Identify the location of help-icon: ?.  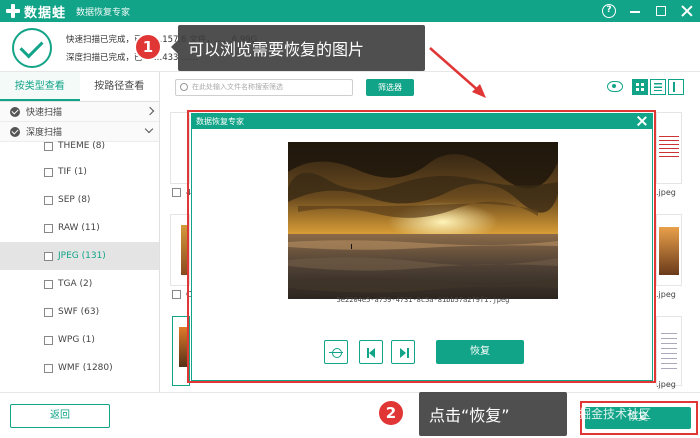
(609, 11).